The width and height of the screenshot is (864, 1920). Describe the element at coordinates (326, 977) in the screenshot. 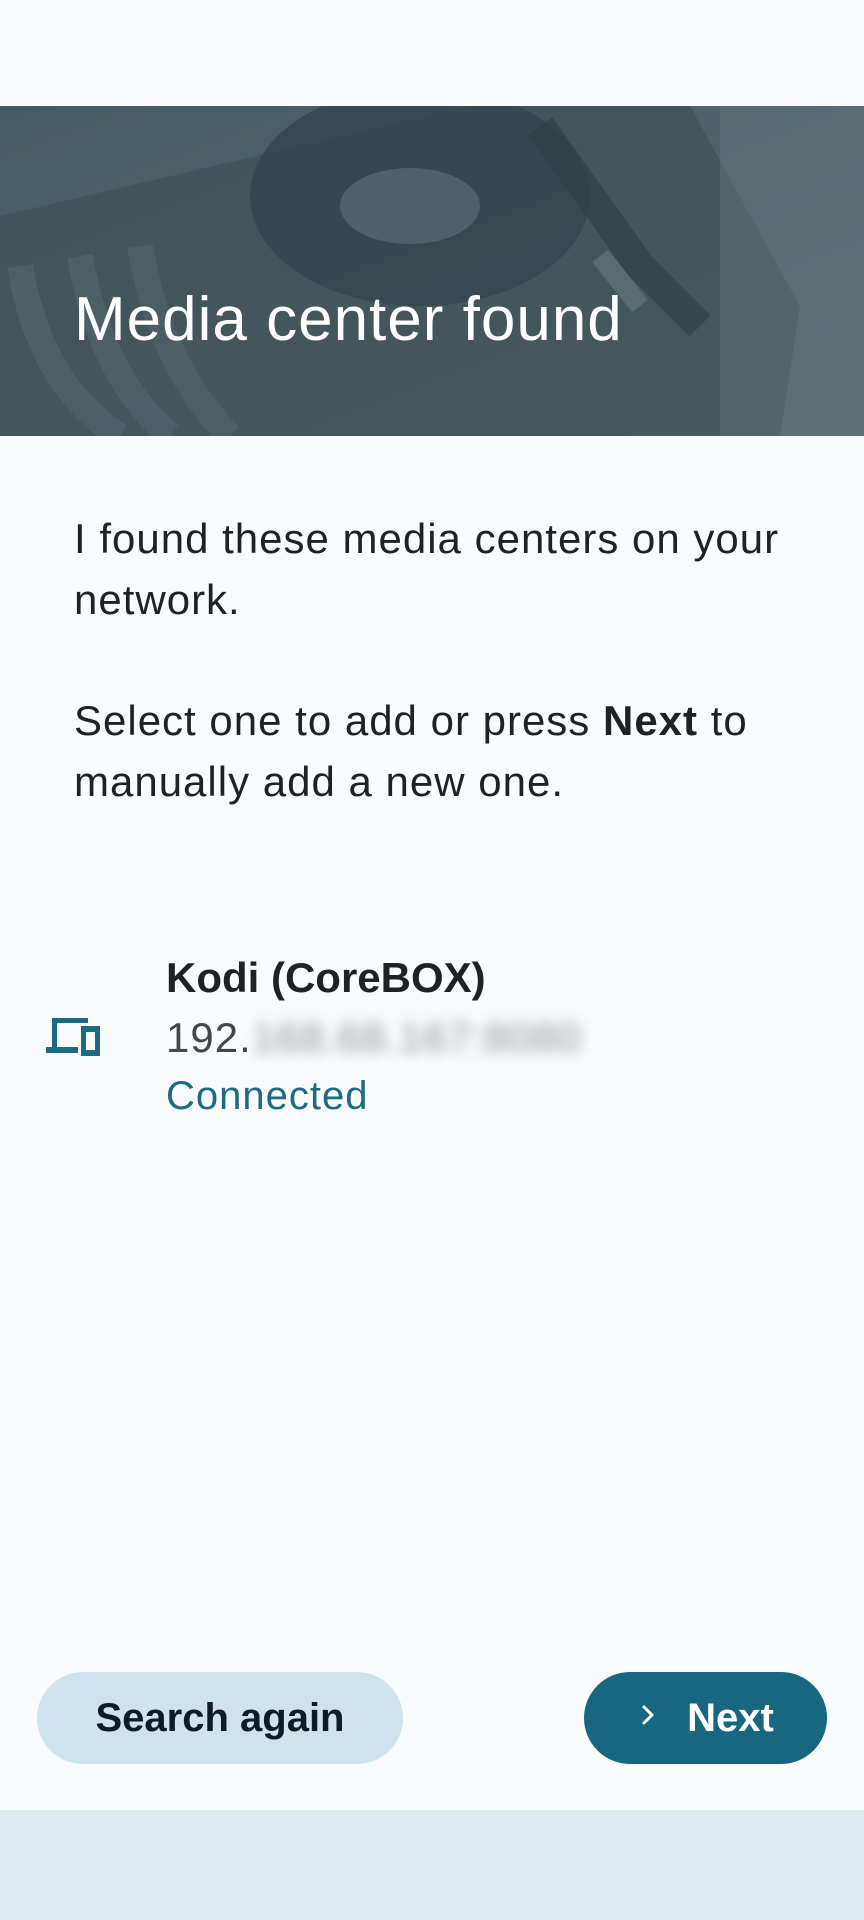

I see `device-name: Kodi (CoreBOX)` at that location.